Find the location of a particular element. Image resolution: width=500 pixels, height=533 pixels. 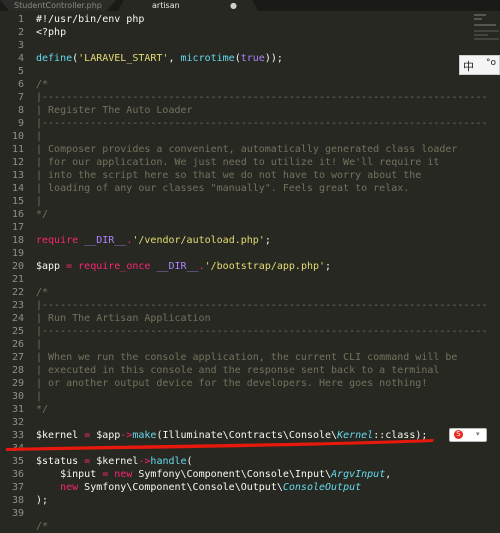

red-underline-annotation is located at coordinates (220, 445).